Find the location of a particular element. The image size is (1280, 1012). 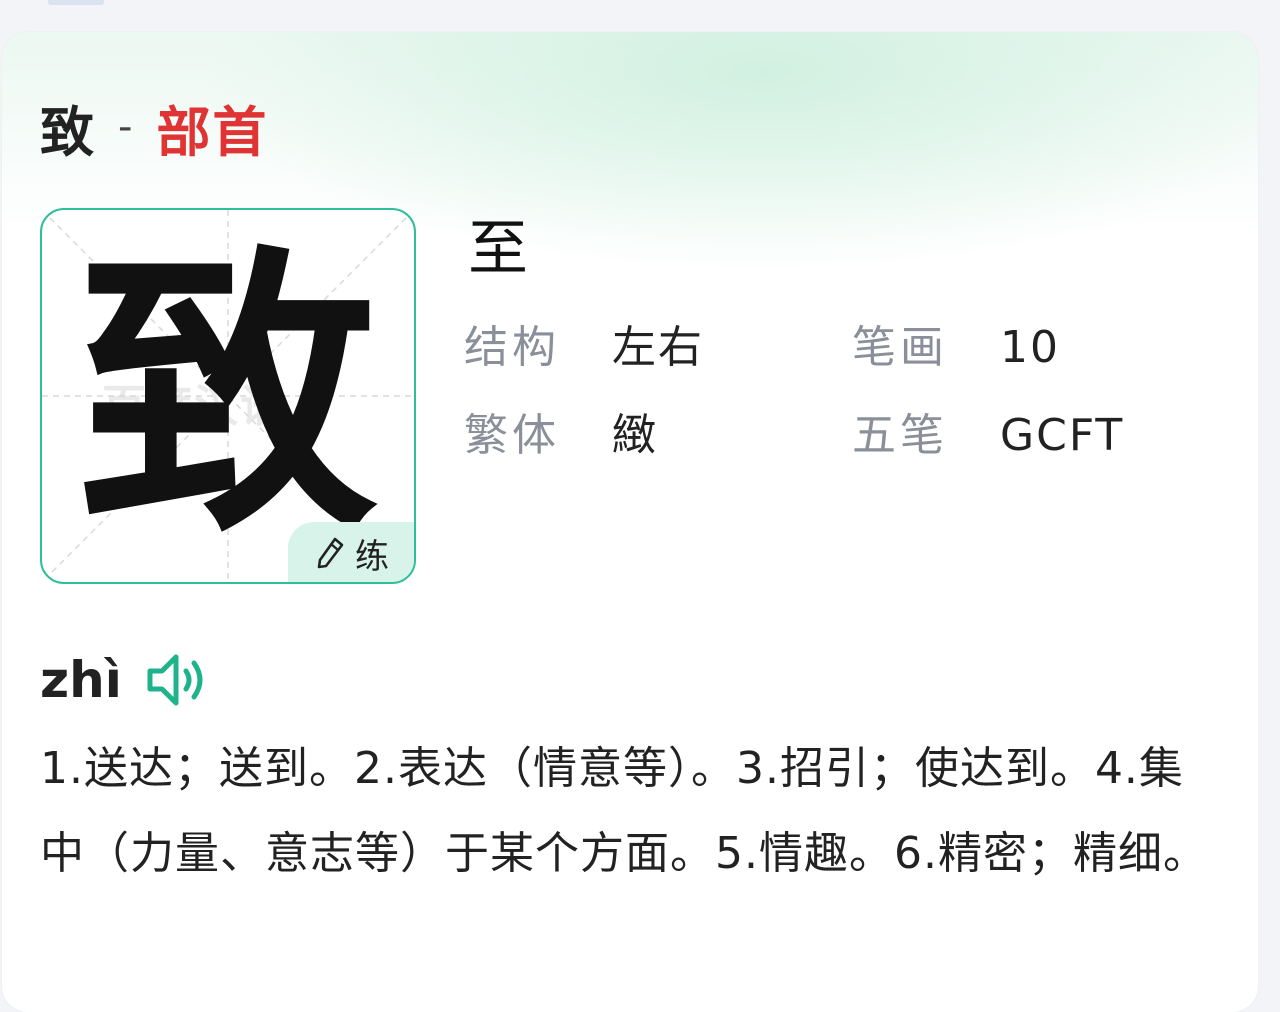

title-character: 致 is located at coordinates (68, 132).